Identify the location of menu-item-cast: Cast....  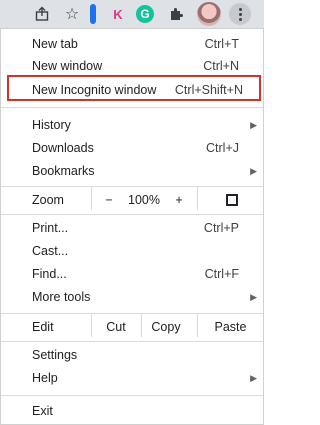
(132, 251).